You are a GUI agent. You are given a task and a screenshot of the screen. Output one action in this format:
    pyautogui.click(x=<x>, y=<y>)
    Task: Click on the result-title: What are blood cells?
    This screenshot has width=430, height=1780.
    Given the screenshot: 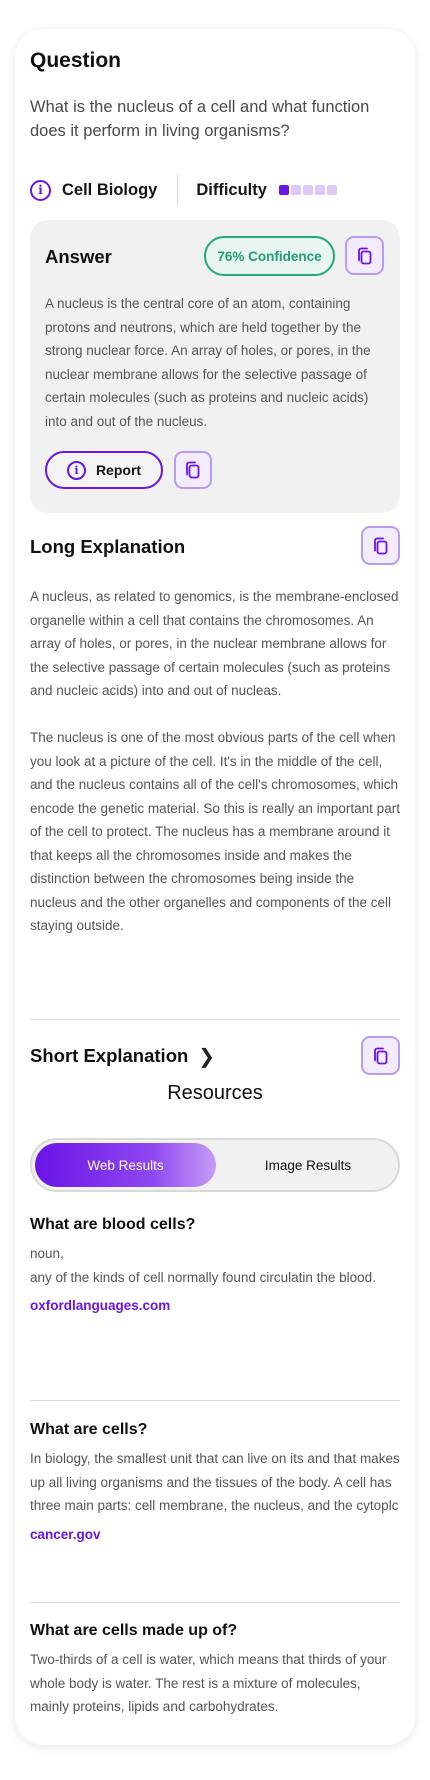 What is the action you would take?
    pyautogui.click(x=215, y=1225)
    